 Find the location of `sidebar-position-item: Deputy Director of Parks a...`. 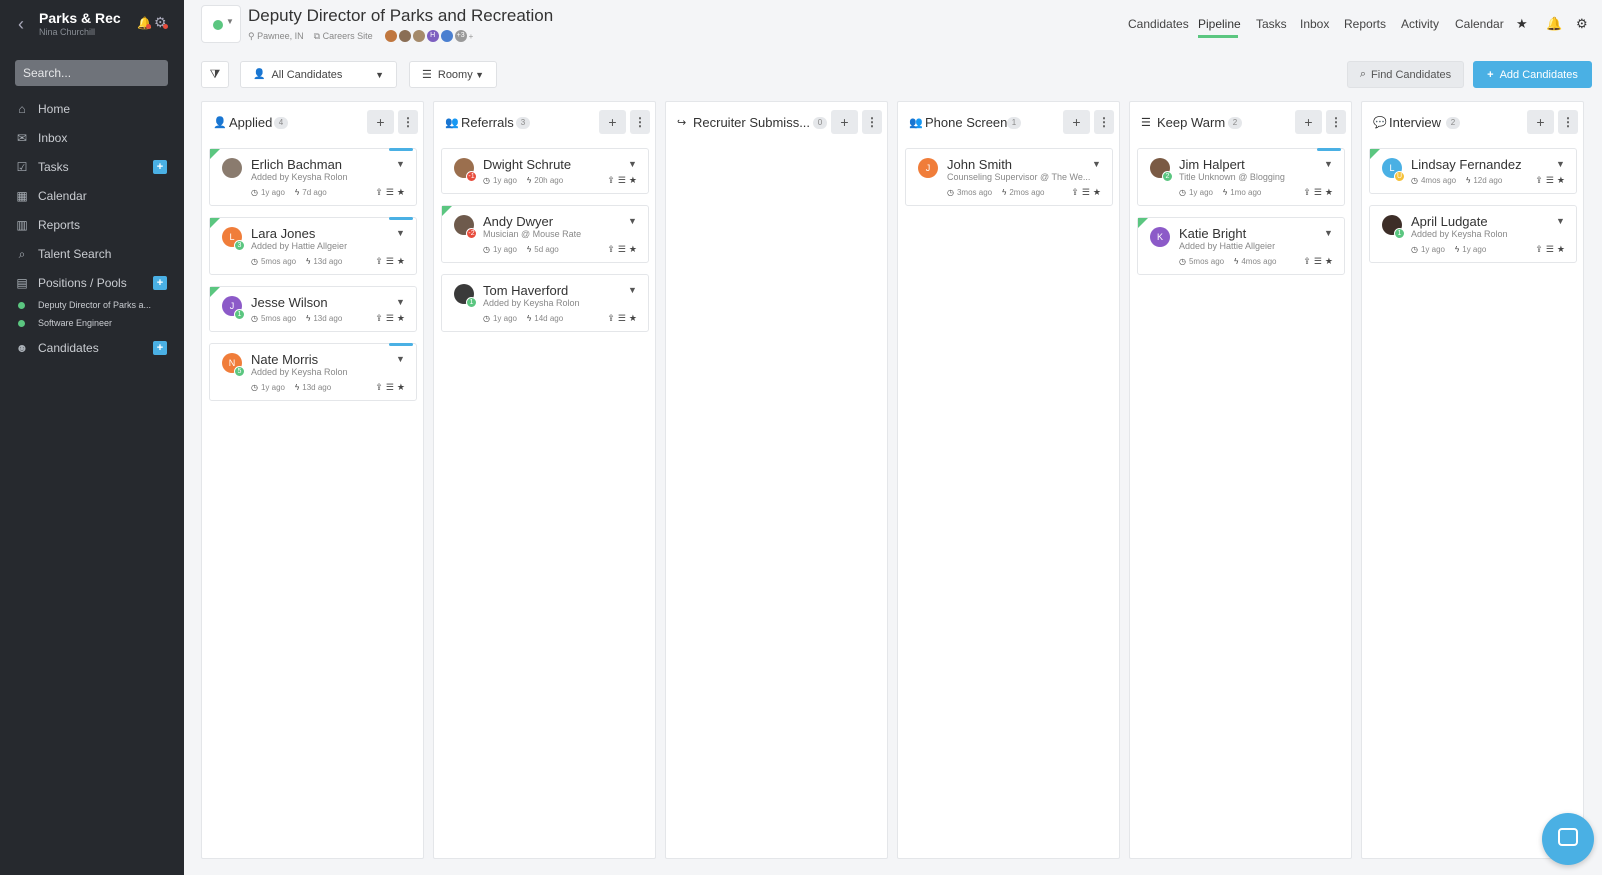

sidebar-position-item: Deputy Director of Parks a... is located at coordinates (92, 305).